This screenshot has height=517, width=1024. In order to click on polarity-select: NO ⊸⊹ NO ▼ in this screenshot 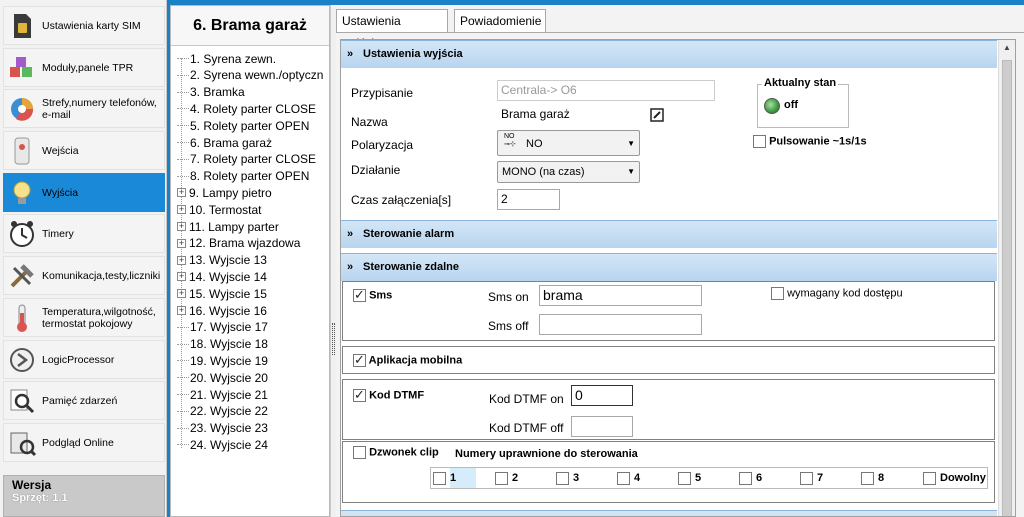, I will do `click(568, 143)`.